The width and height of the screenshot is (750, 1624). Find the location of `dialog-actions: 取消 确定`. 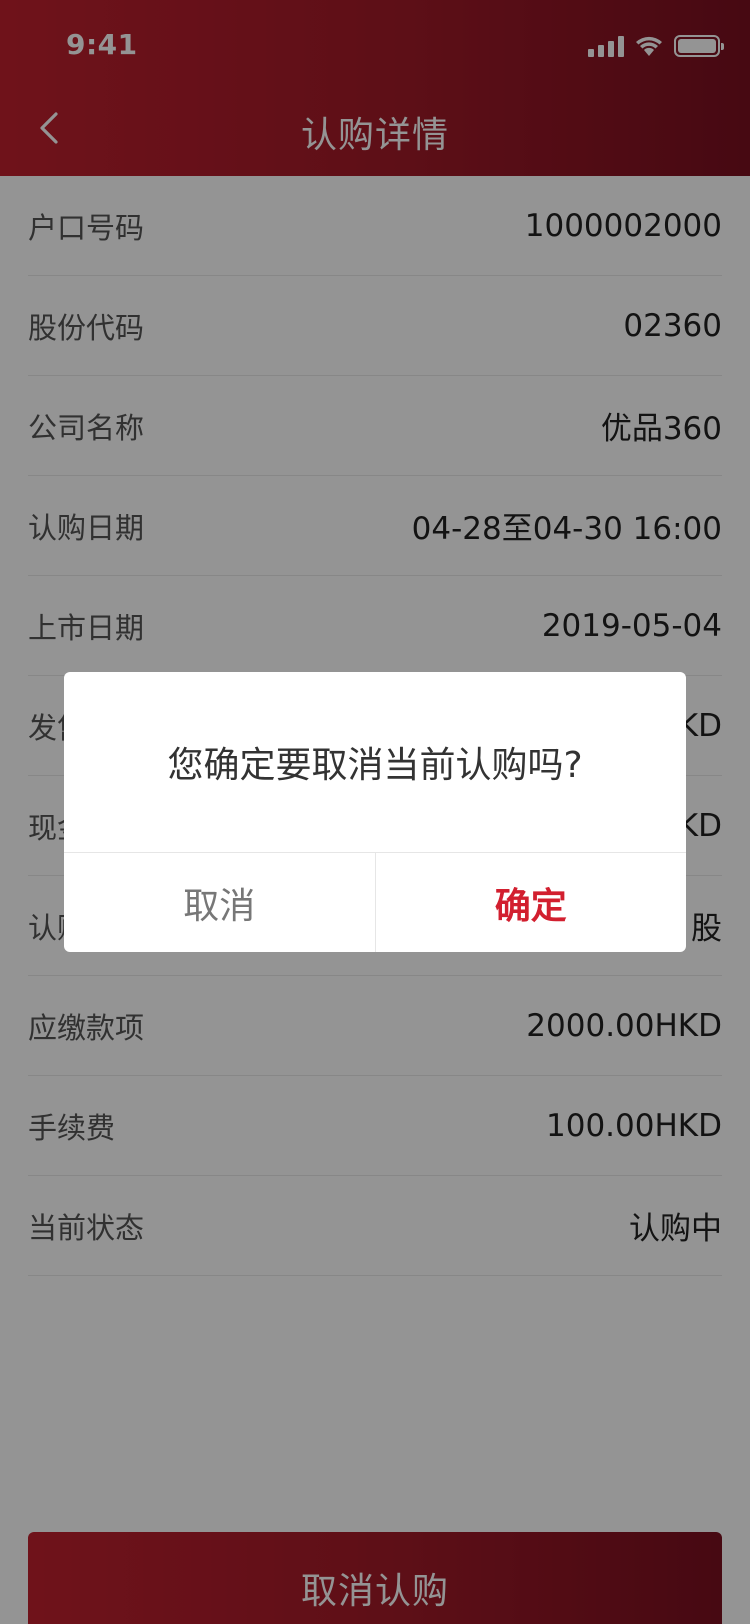

dialog-actions: 取消 确定 is located at coordinates (375, 902).